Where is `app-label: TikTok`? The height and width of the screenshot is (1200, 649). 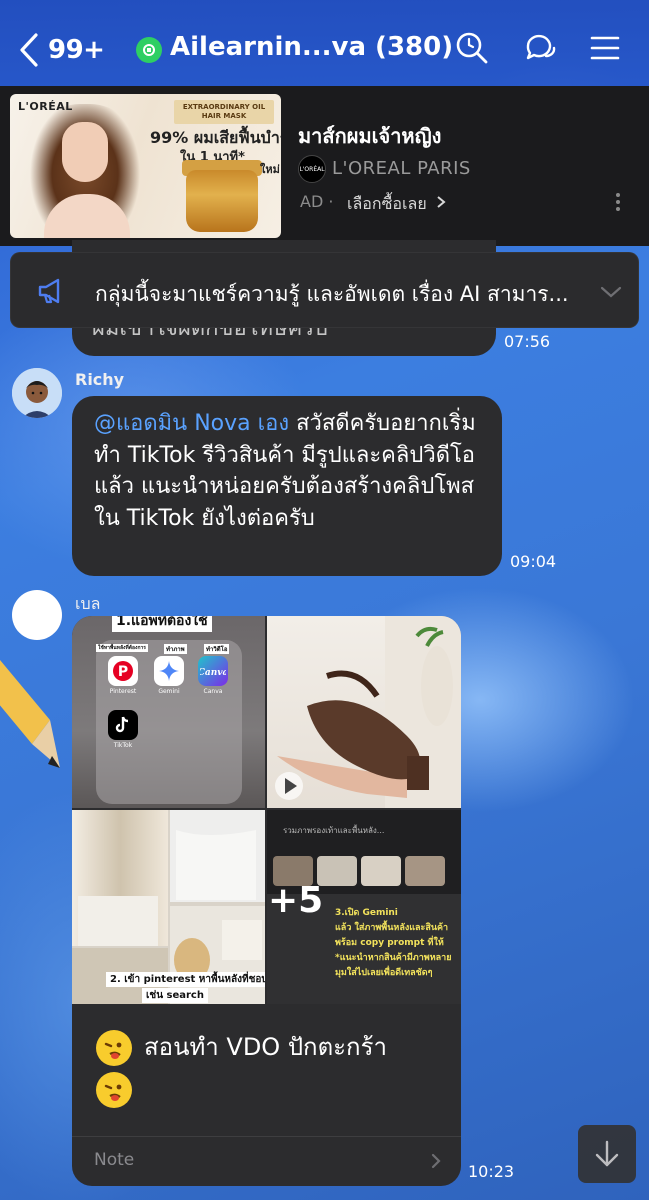
app-label: TikTok is located at coordinates (123, 745).